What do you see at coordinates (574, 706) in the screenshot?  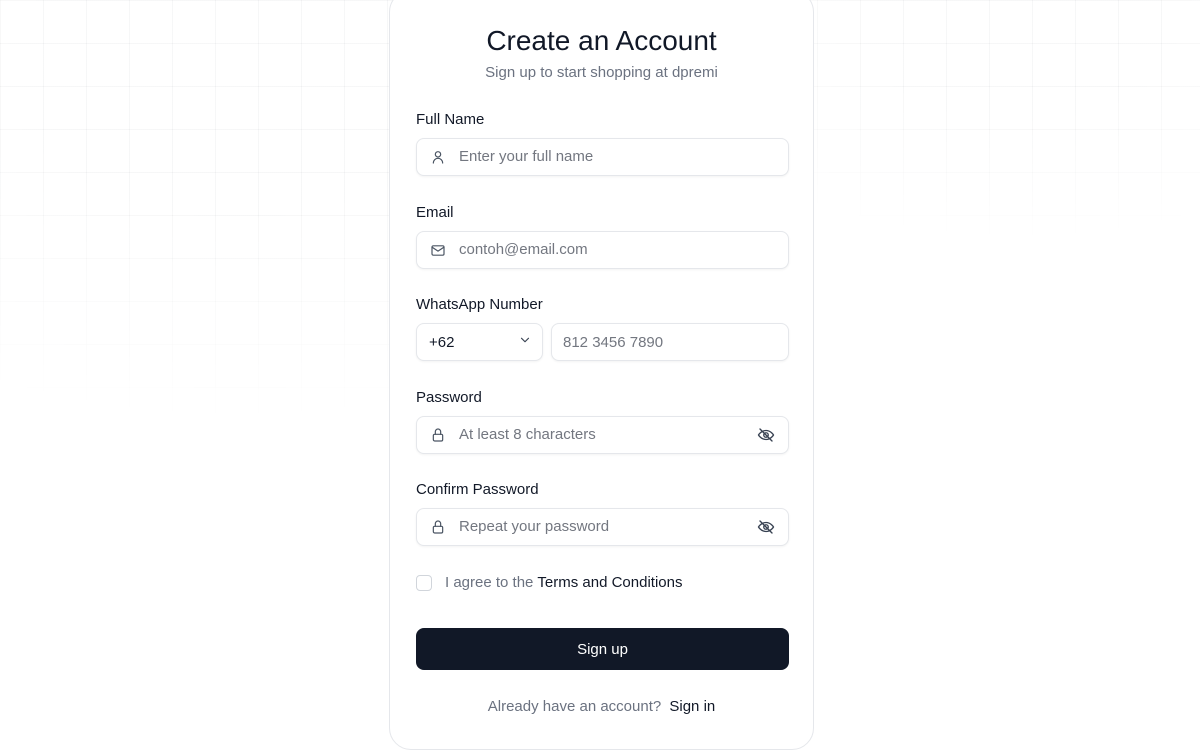 I see `sign-in-prompt-text: Already have an account?` at bounding box center [574, 706].